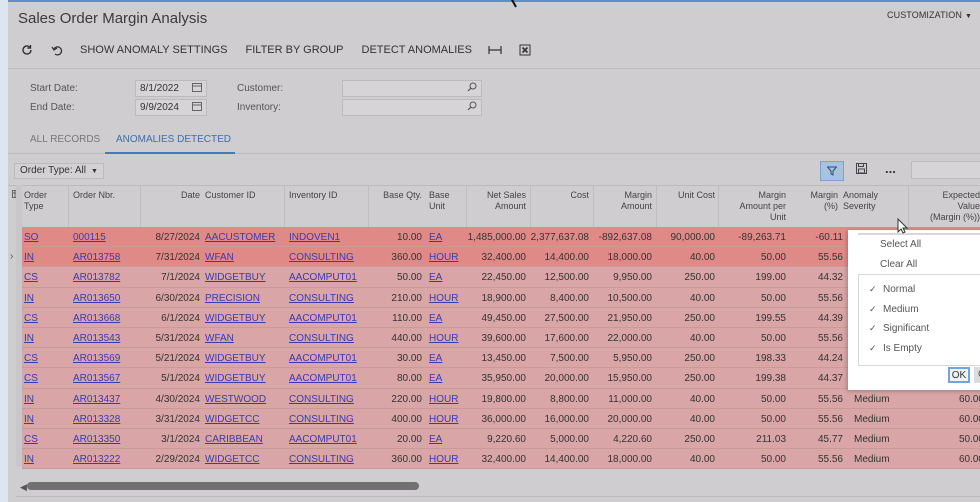 The height and width of the screenshot is (502, 980). I want to click on cell-link: PRECISION, so click(232, 298).